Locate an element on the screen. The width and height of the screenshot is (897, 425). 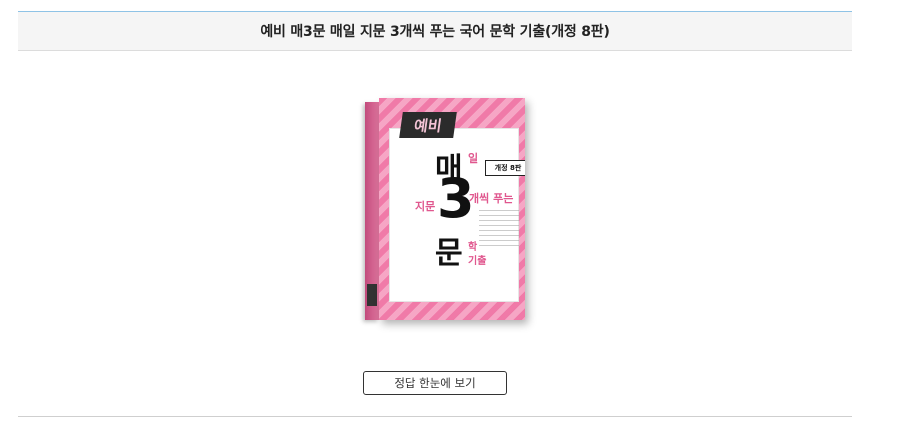
cover-jimun: 지문 is located at coordinates (425, 206).